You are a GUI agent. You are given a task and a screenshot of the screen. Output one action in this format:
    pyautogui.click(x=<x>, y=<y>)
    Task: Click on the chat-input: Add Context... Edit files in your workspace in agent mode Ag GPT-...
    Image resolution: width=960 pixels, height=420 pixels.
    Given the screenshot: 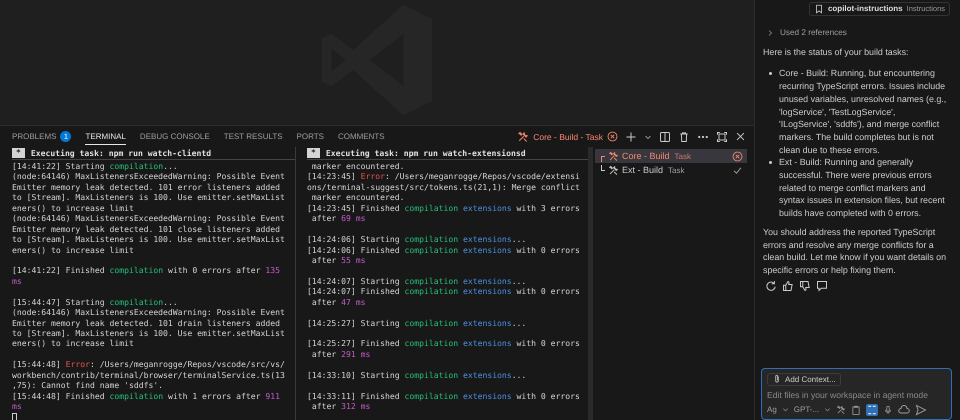 What is the action you would take?
    pyautogui.click(x=856, y=394)
    